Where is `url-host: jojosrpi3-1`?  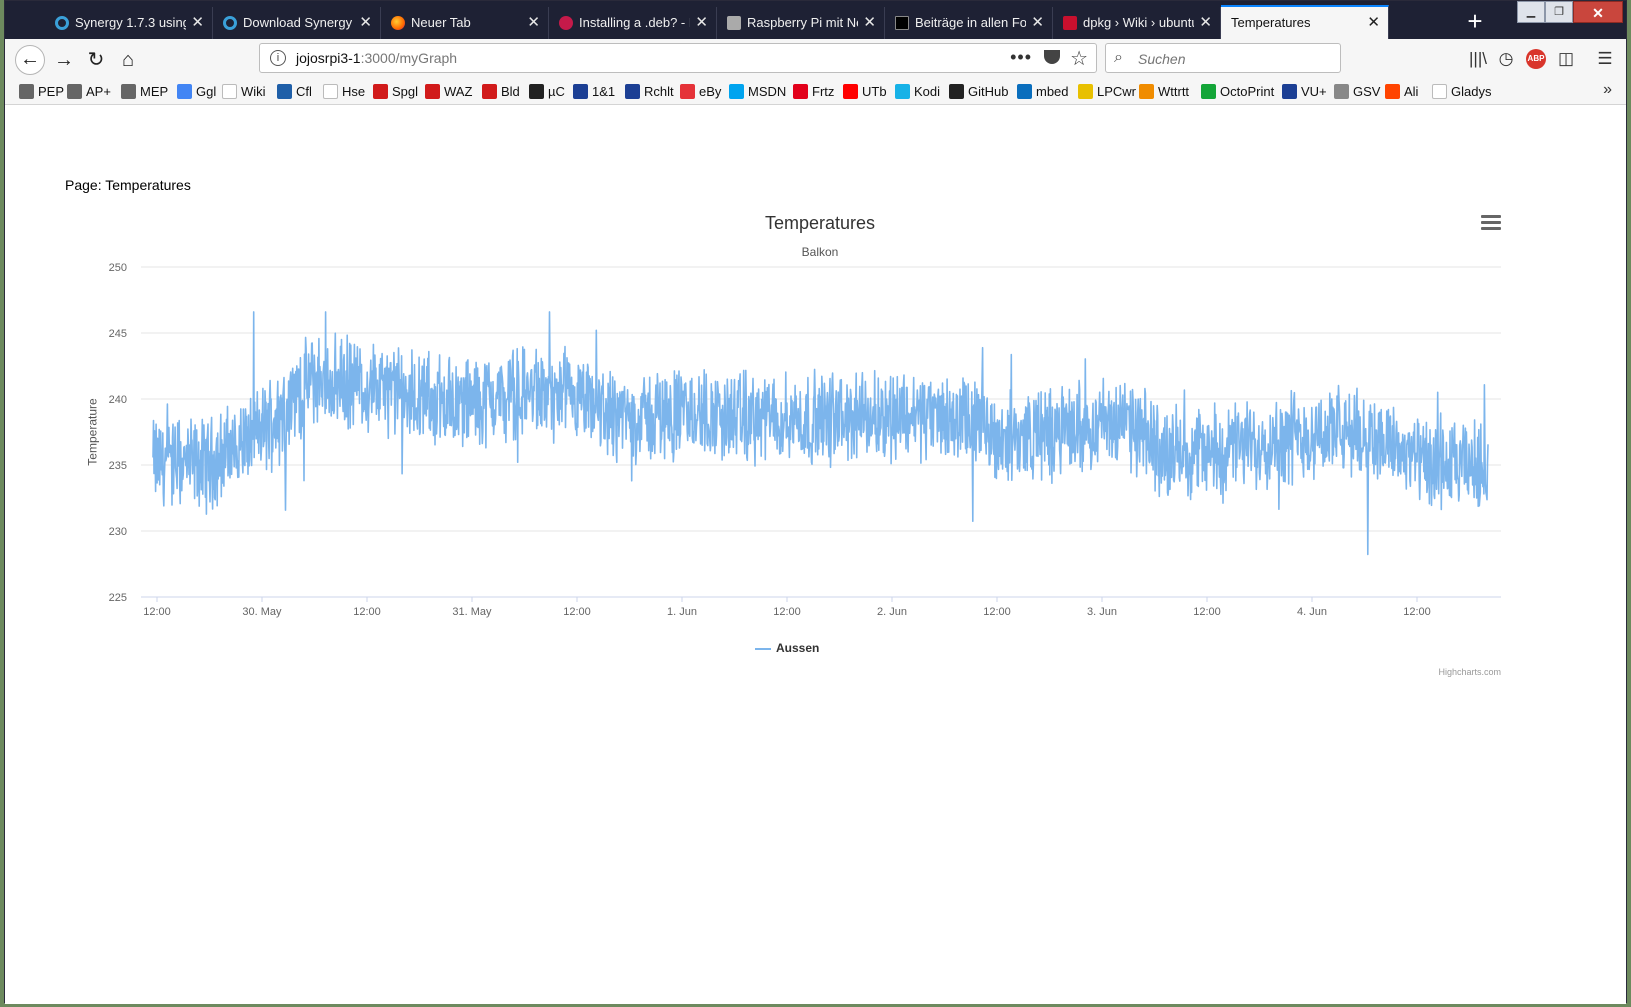
url-host: jojosrpi3-1 is located at coordinates (328, 58).